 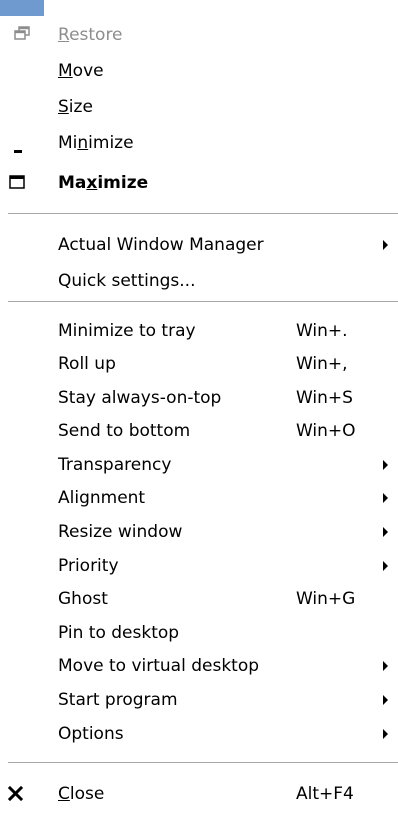 What do you see at coordinates (25, 183) in the screenshot?
I see `maximize-icon` at bounding box center [25, 183].